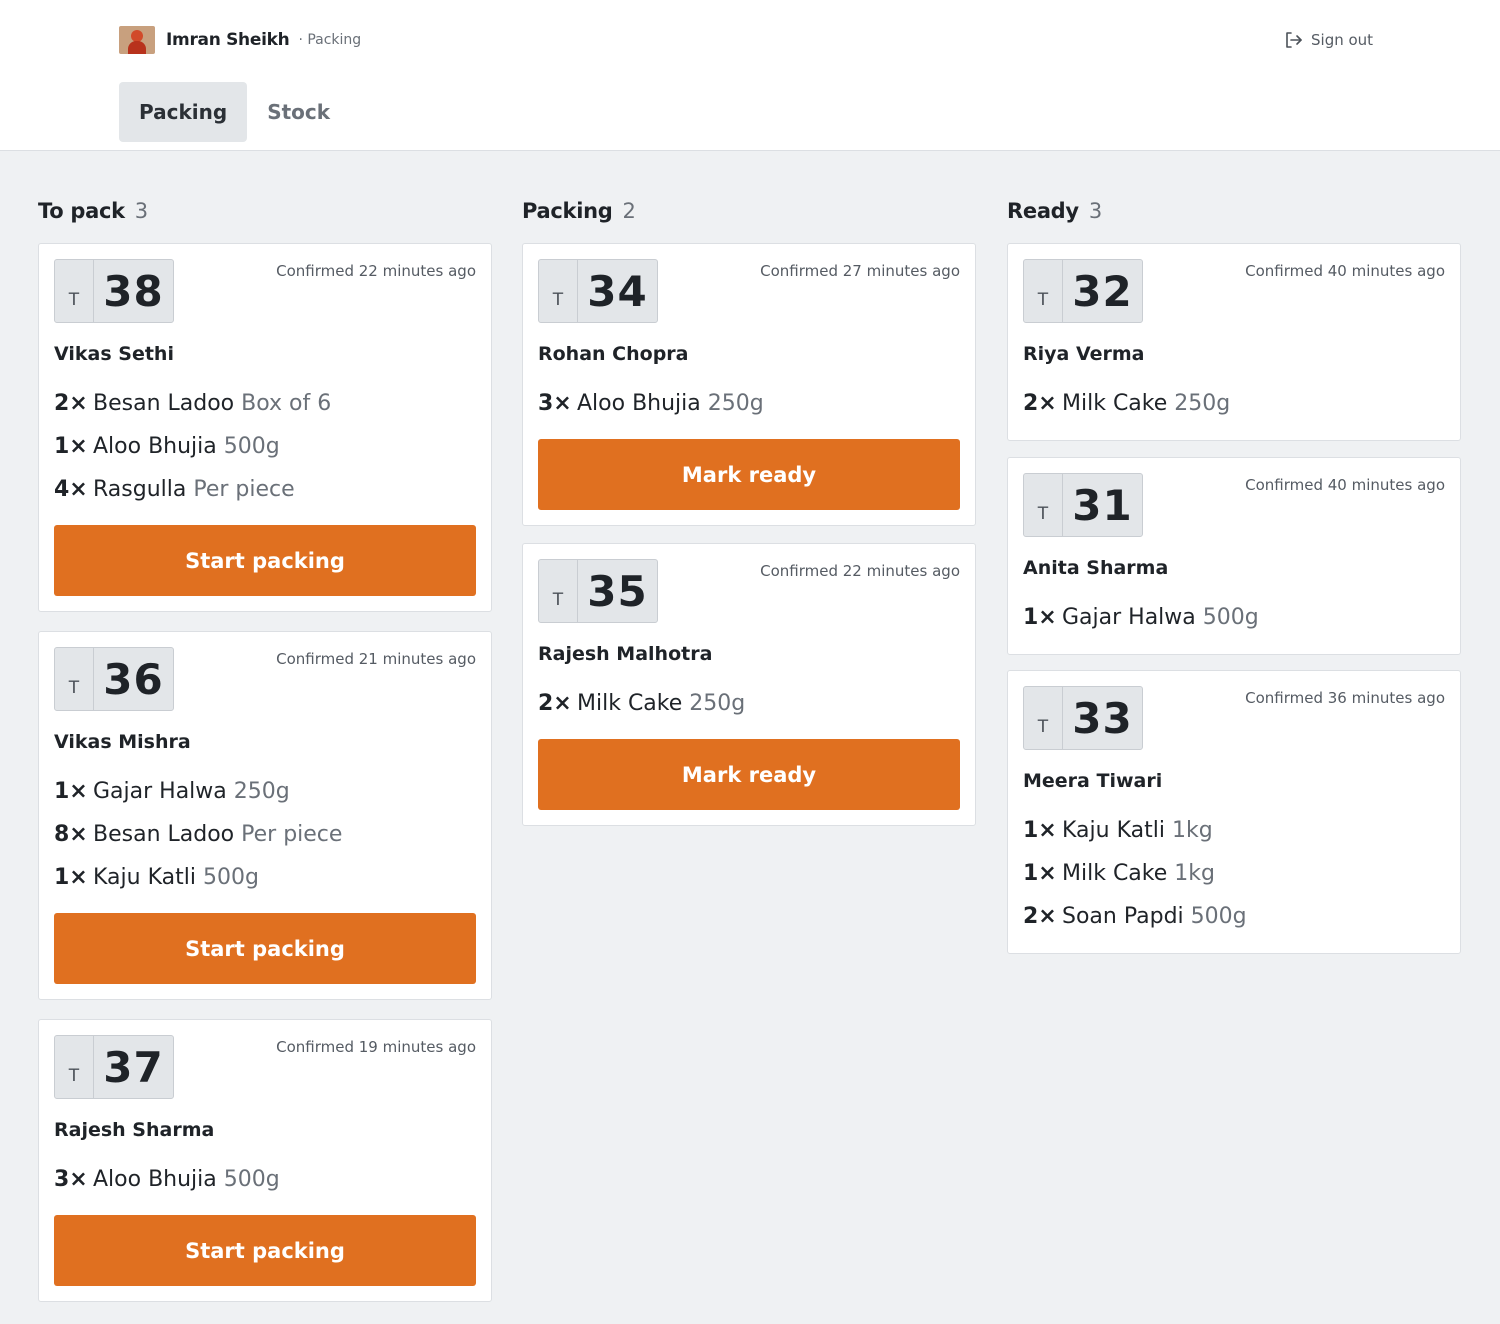 This screenshot has width=1500, height=1324. What do you see at coordinates (141, 211) in the screenshot?
I see `column-count: 3` at bounding box center [141, 211].